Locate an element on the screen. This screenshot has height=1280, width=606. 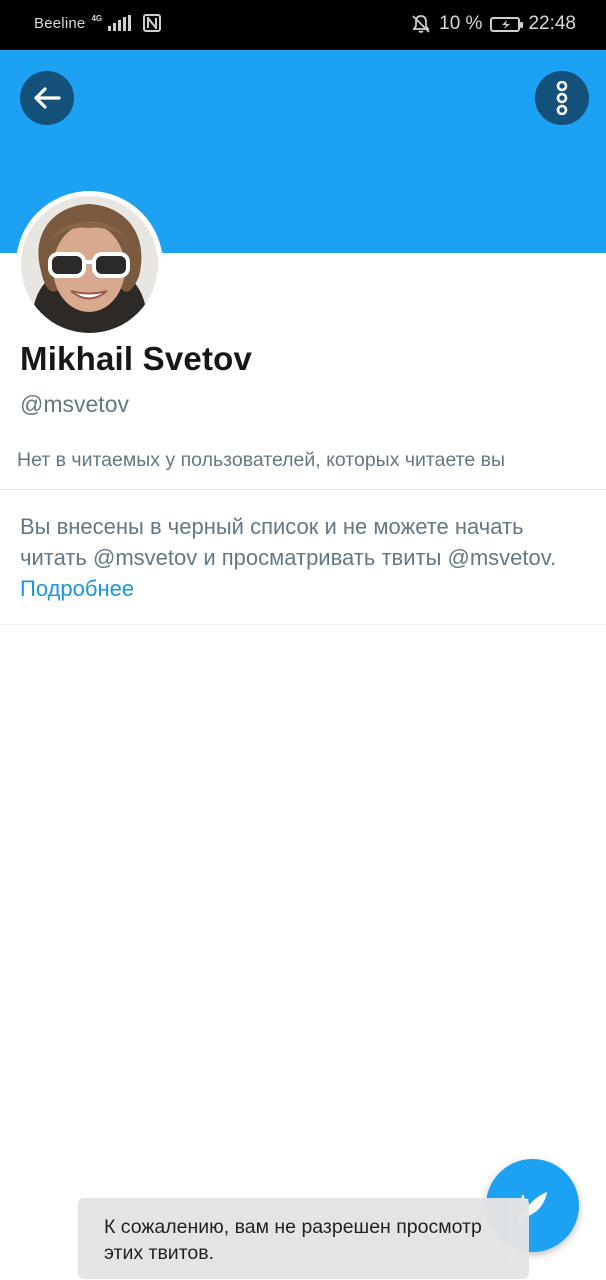
battery-percent: 10 % is located at coordinates (461, 23).